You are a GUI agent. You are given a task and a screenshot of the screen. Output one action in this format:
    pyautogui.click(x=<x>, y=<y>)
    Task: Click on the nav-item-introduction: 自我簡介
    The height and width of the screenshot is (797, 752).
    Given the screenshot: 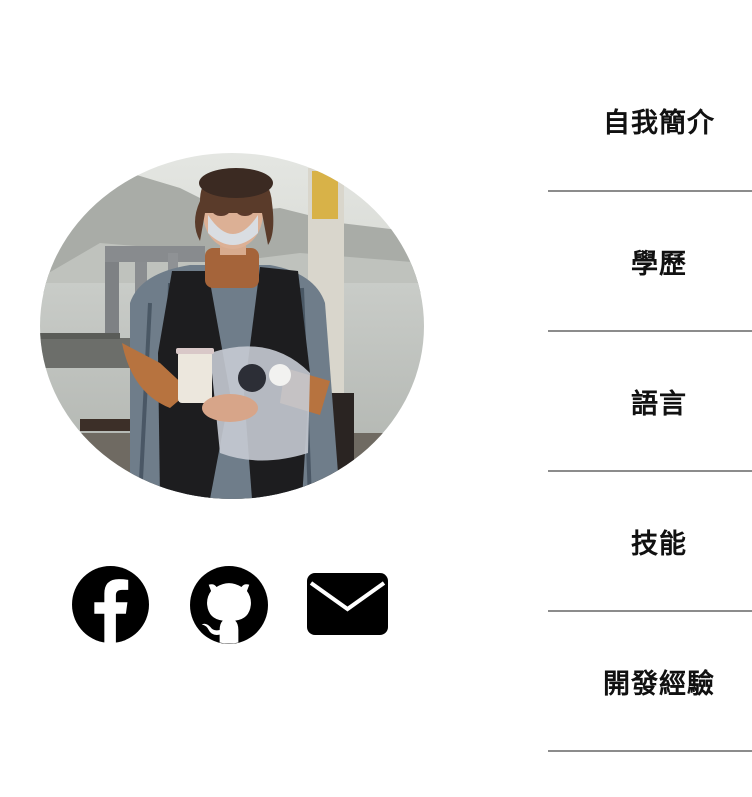 What is the action you would take?
    pyautogui.click(x=650, y=121)
    